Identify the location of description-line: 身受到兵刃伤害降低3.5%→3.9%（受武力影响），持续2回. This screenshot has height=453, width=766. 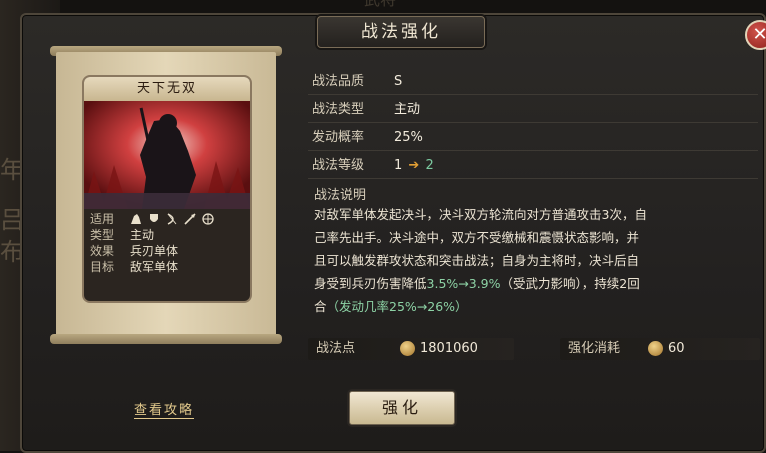
(534, 283).